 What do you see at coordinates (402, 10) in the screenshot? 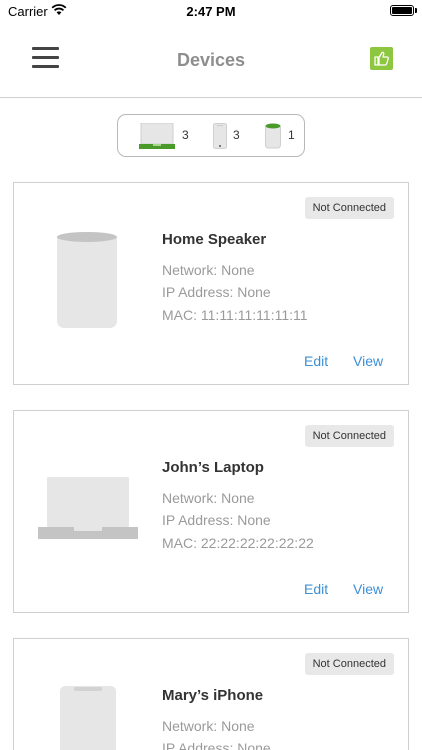
I see `battery-icon` at bounding box center [402, 10].